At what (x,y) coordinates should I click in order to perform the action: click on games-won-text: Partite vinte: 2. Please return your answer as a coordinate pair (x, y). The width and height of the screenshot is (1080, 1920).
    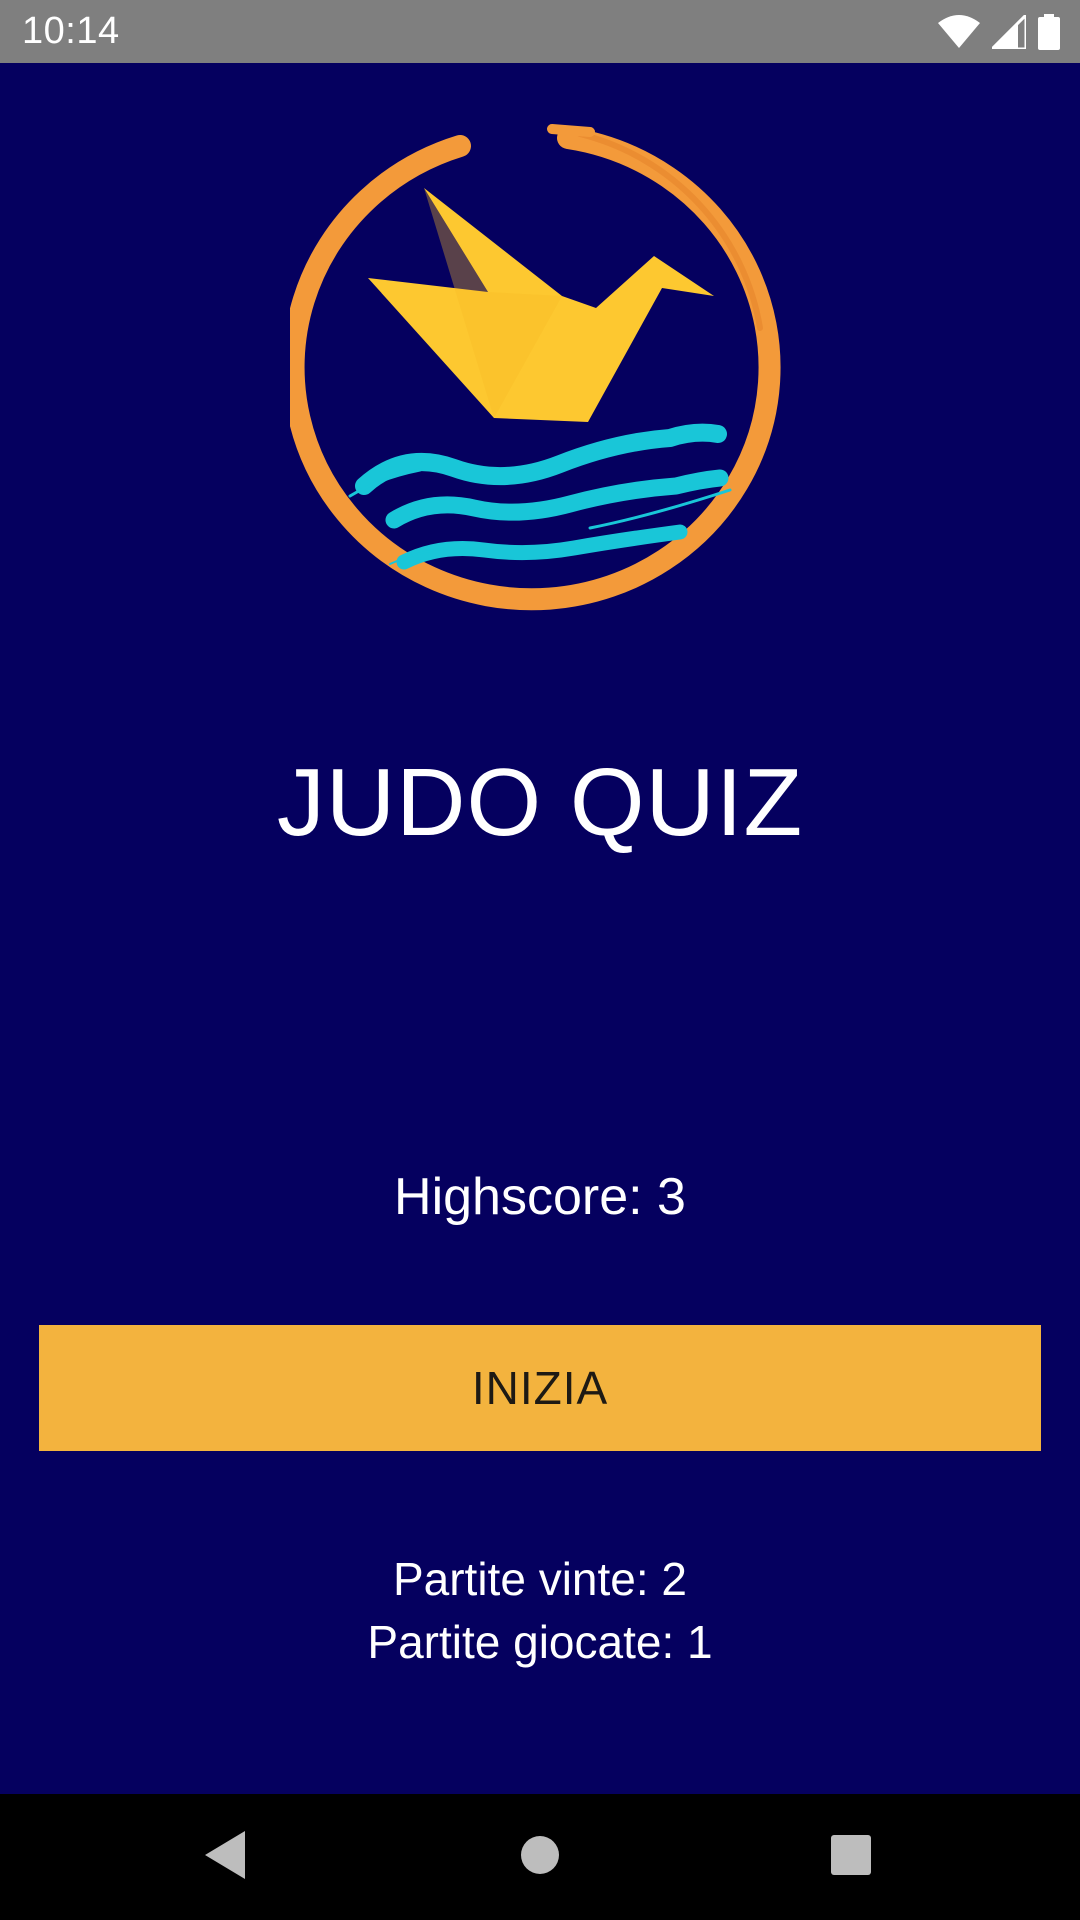
    Looking at the image, I should click on (540, 1579).